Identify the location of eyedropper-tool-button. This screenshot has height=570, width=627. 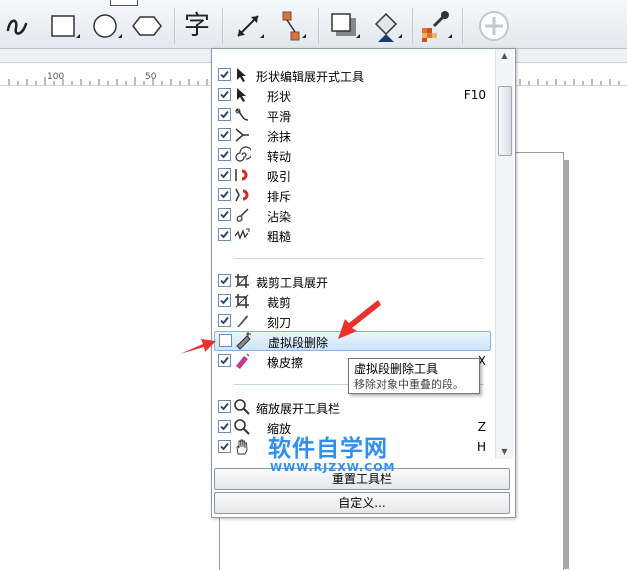
(436, 26).